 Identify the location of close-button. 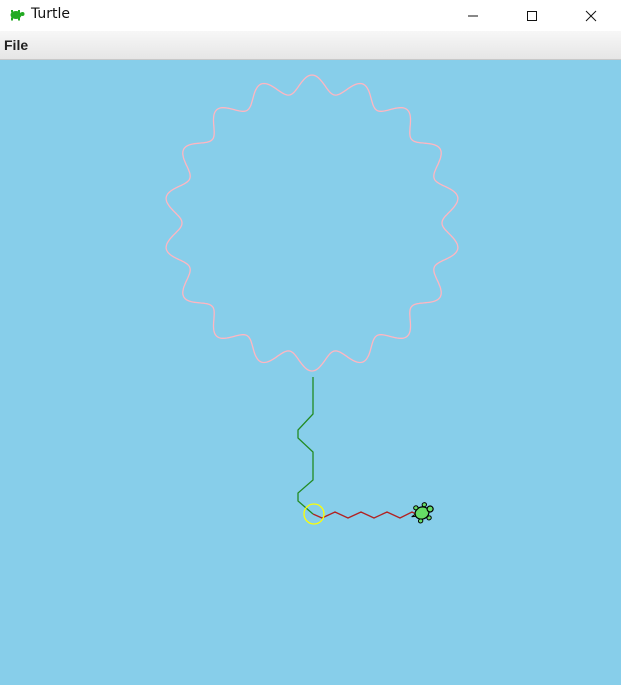
(591, 15).